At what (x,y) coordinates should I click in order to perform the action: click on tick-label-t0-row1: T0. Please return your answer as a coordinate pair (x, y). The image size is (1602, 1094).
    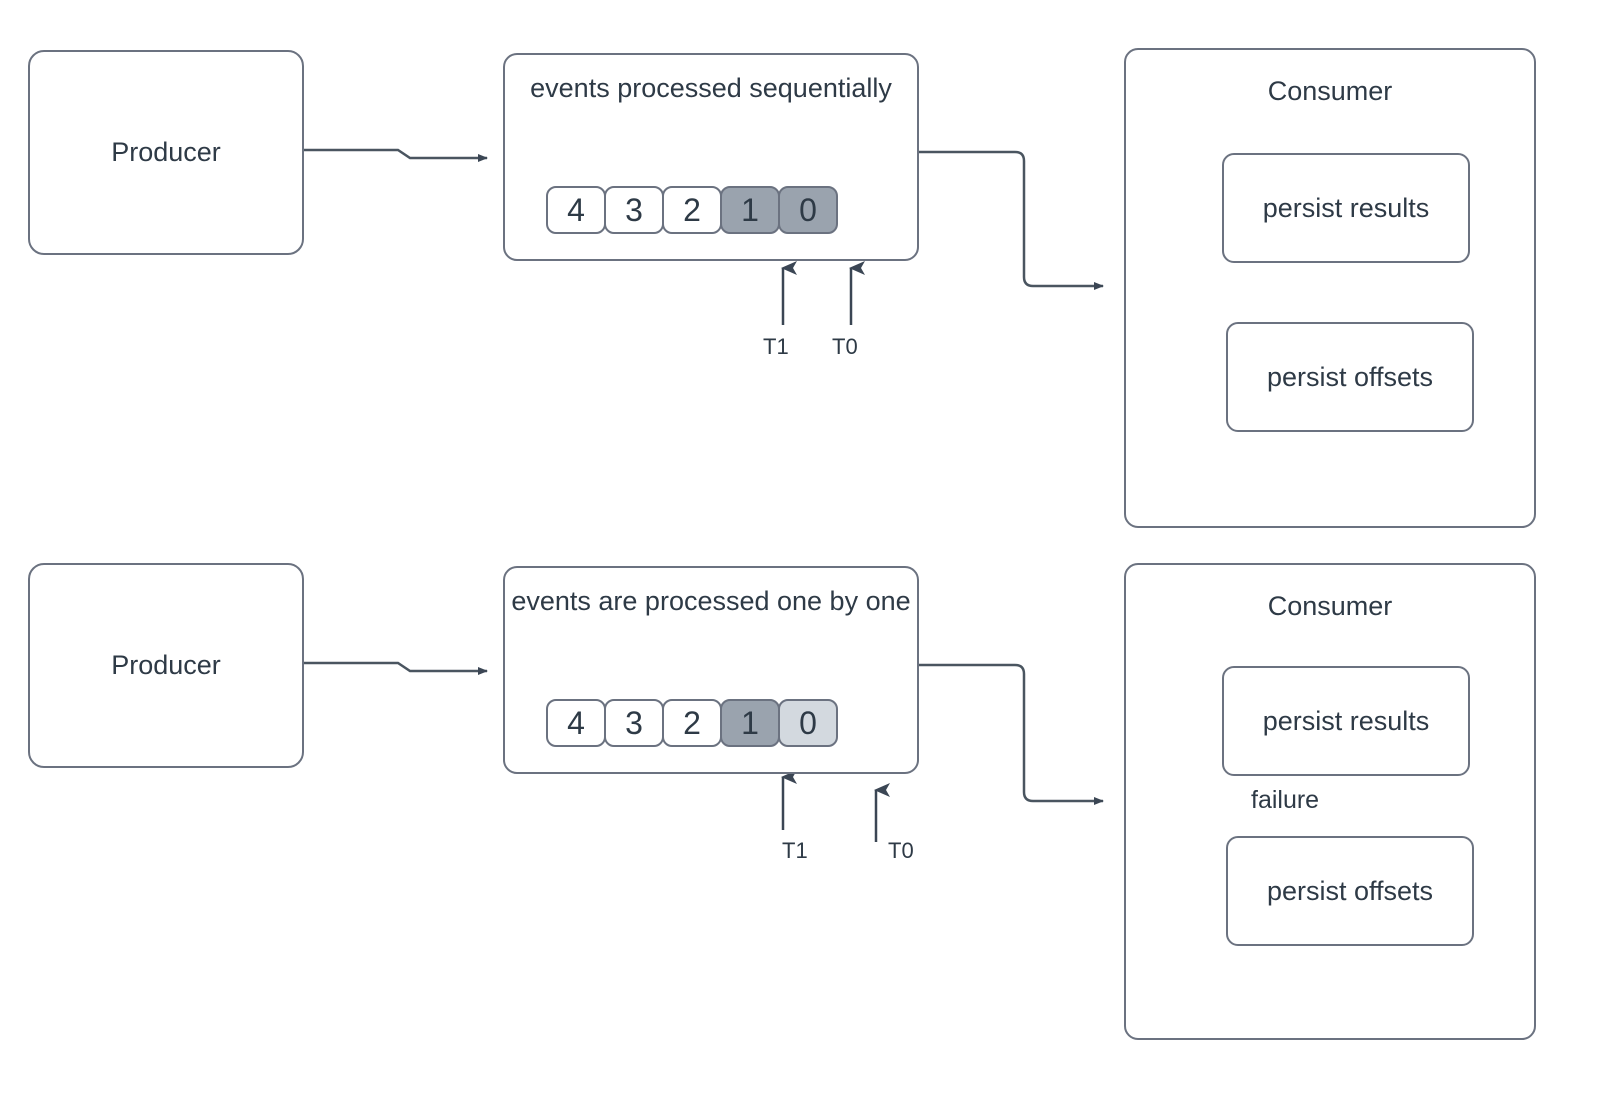
    Looking at the image, I should click on (845, 346).